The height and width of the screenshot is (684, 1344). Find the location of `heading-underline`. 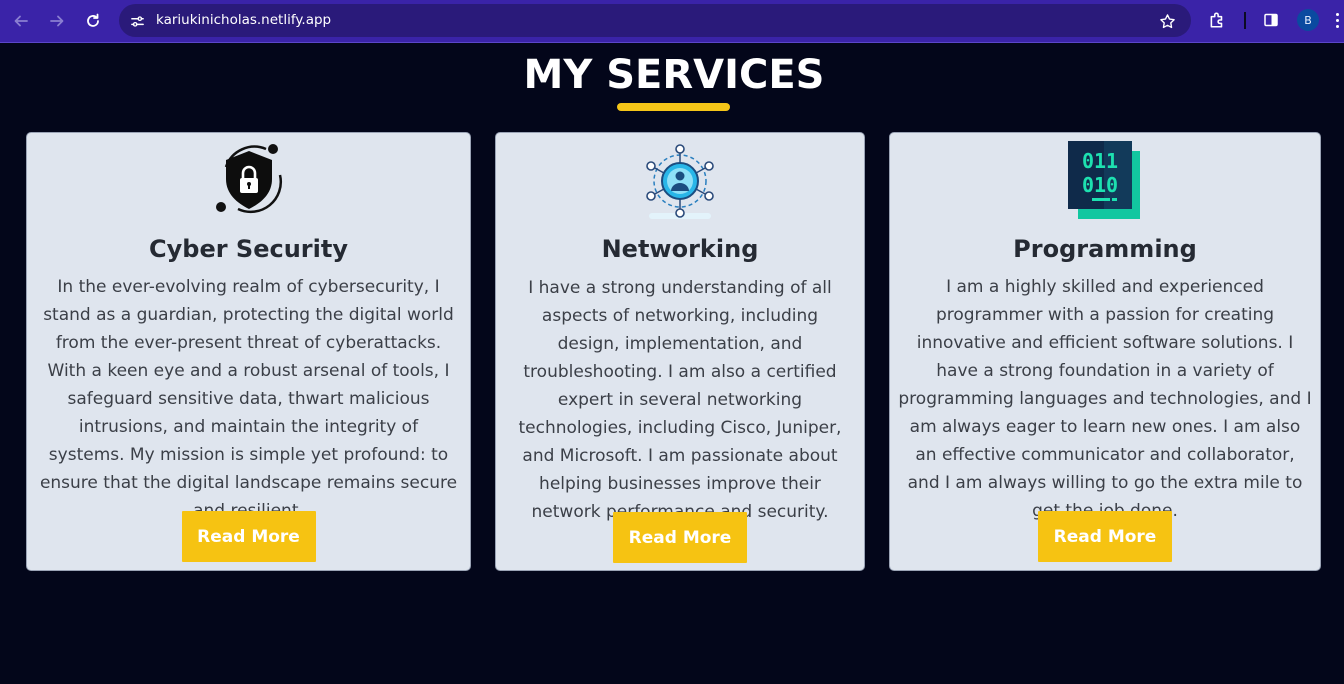

heading-underline is located at coordinates (673, 107).